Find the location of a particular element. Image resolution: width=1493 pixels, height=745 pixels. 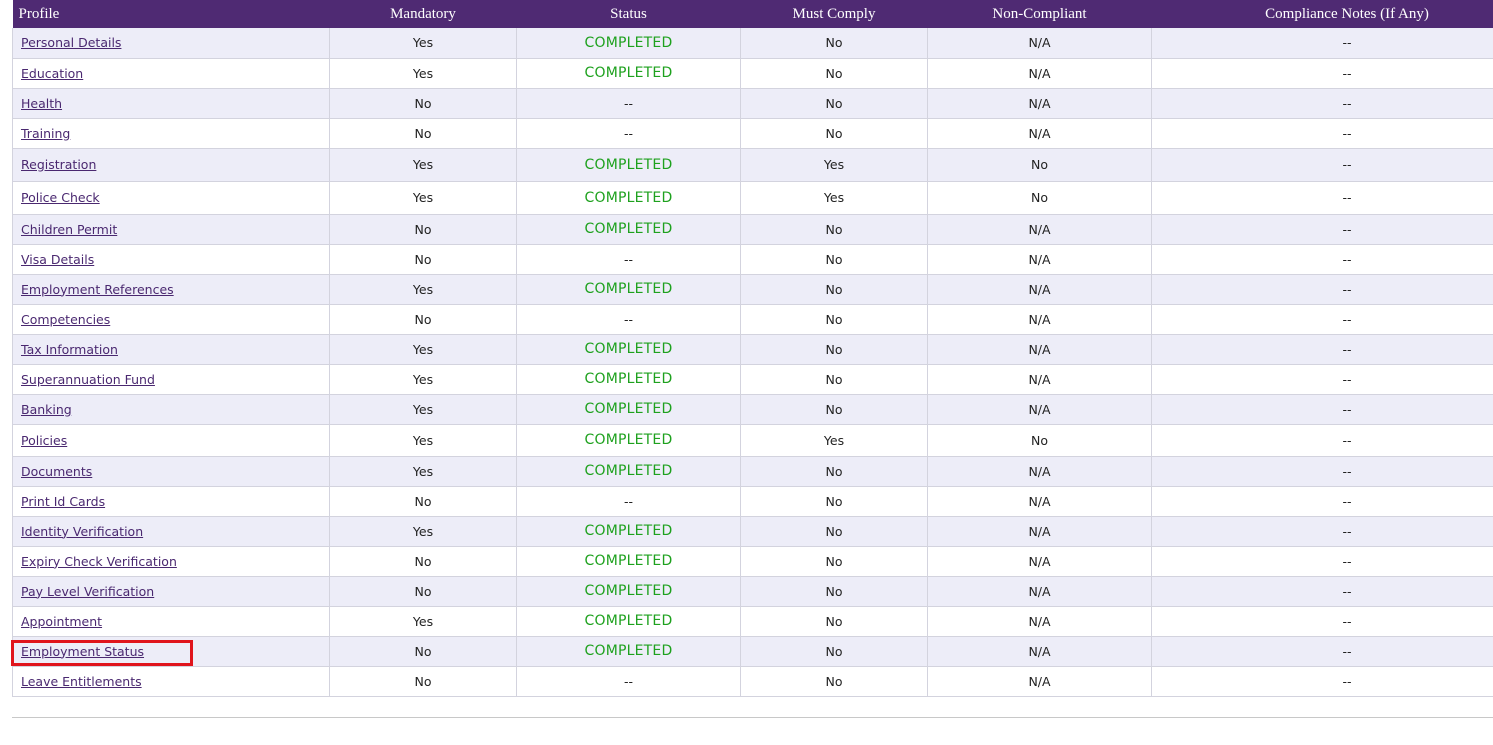

profile-link: Tax Information is located at coordinates (69, 349).